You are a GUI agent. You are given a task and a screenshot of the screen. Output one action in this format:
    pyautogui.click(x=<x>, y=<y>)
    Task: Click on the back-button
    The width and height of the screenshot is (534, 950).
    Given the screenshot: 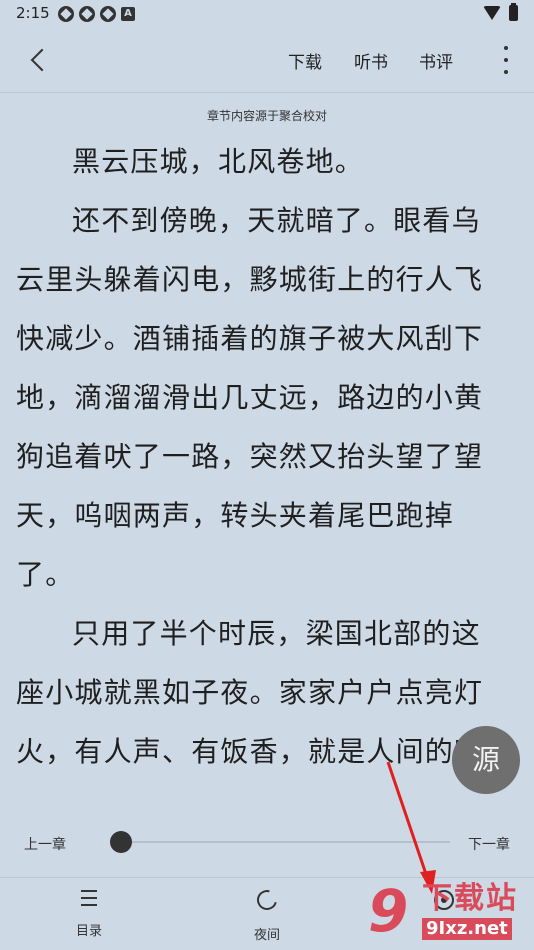 What is the action you would take?
    pyautogui.click(x=39, y=61)
    